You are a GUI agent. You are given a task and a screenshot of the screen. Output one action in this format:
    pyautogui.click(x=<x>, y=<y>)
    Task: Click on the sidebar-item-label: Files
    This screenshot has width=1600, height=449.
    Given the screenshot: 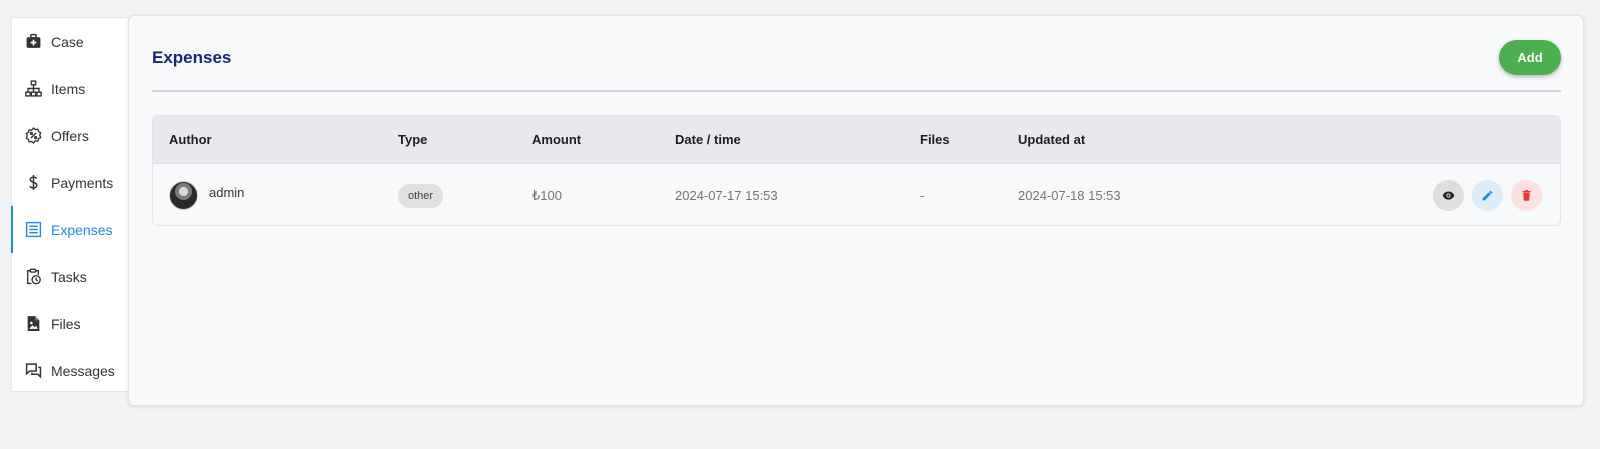 What is the action you would take?
    pyautogui.click(x=66, y=323)
    